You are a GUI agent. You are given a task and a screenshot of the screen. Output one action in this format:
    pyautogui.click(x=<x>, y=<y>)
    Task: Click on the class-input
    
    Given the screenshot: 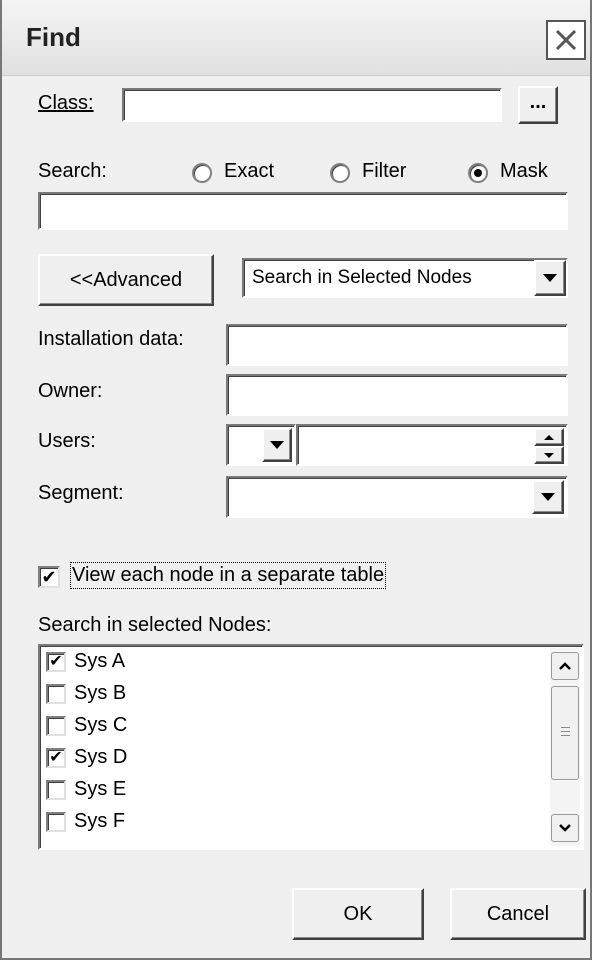 What is the action you would take?
    pyautogui.click(x=312, y=105)
    